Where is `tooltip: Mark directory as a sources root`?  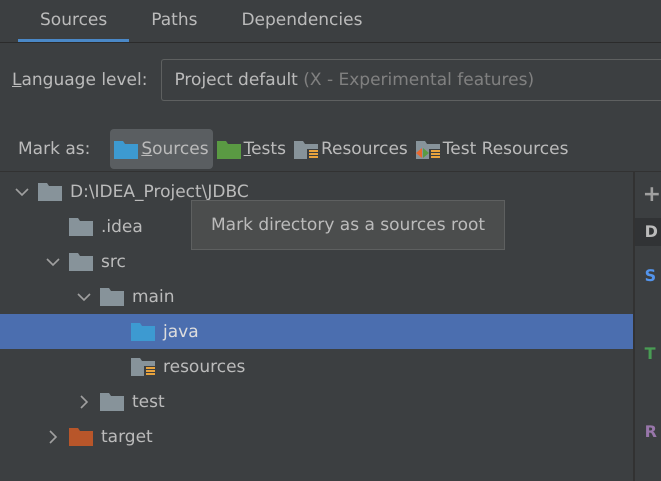
tooltip: Mark directory as a sources root is located at coordinates (348, 225).